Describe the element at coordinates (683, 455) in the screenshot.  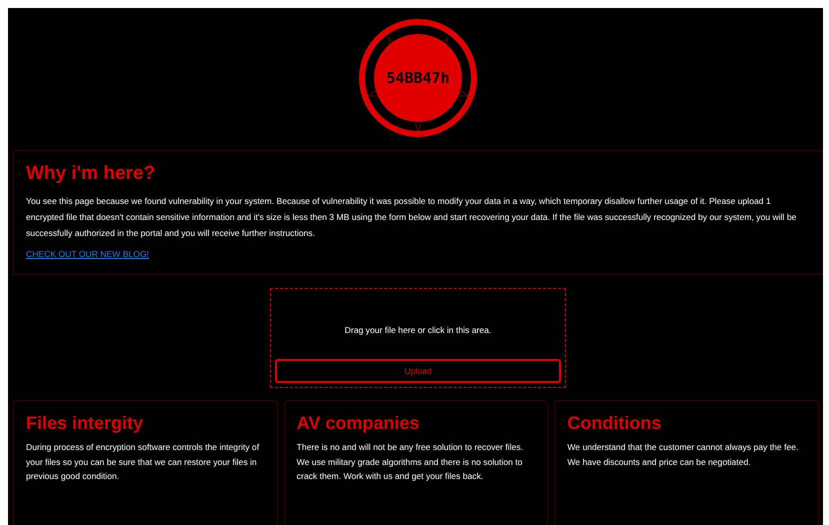
I see `card-text: We understand that the customer cannot always pay the fee. We have discounts and price can be negotiated.` at that location.